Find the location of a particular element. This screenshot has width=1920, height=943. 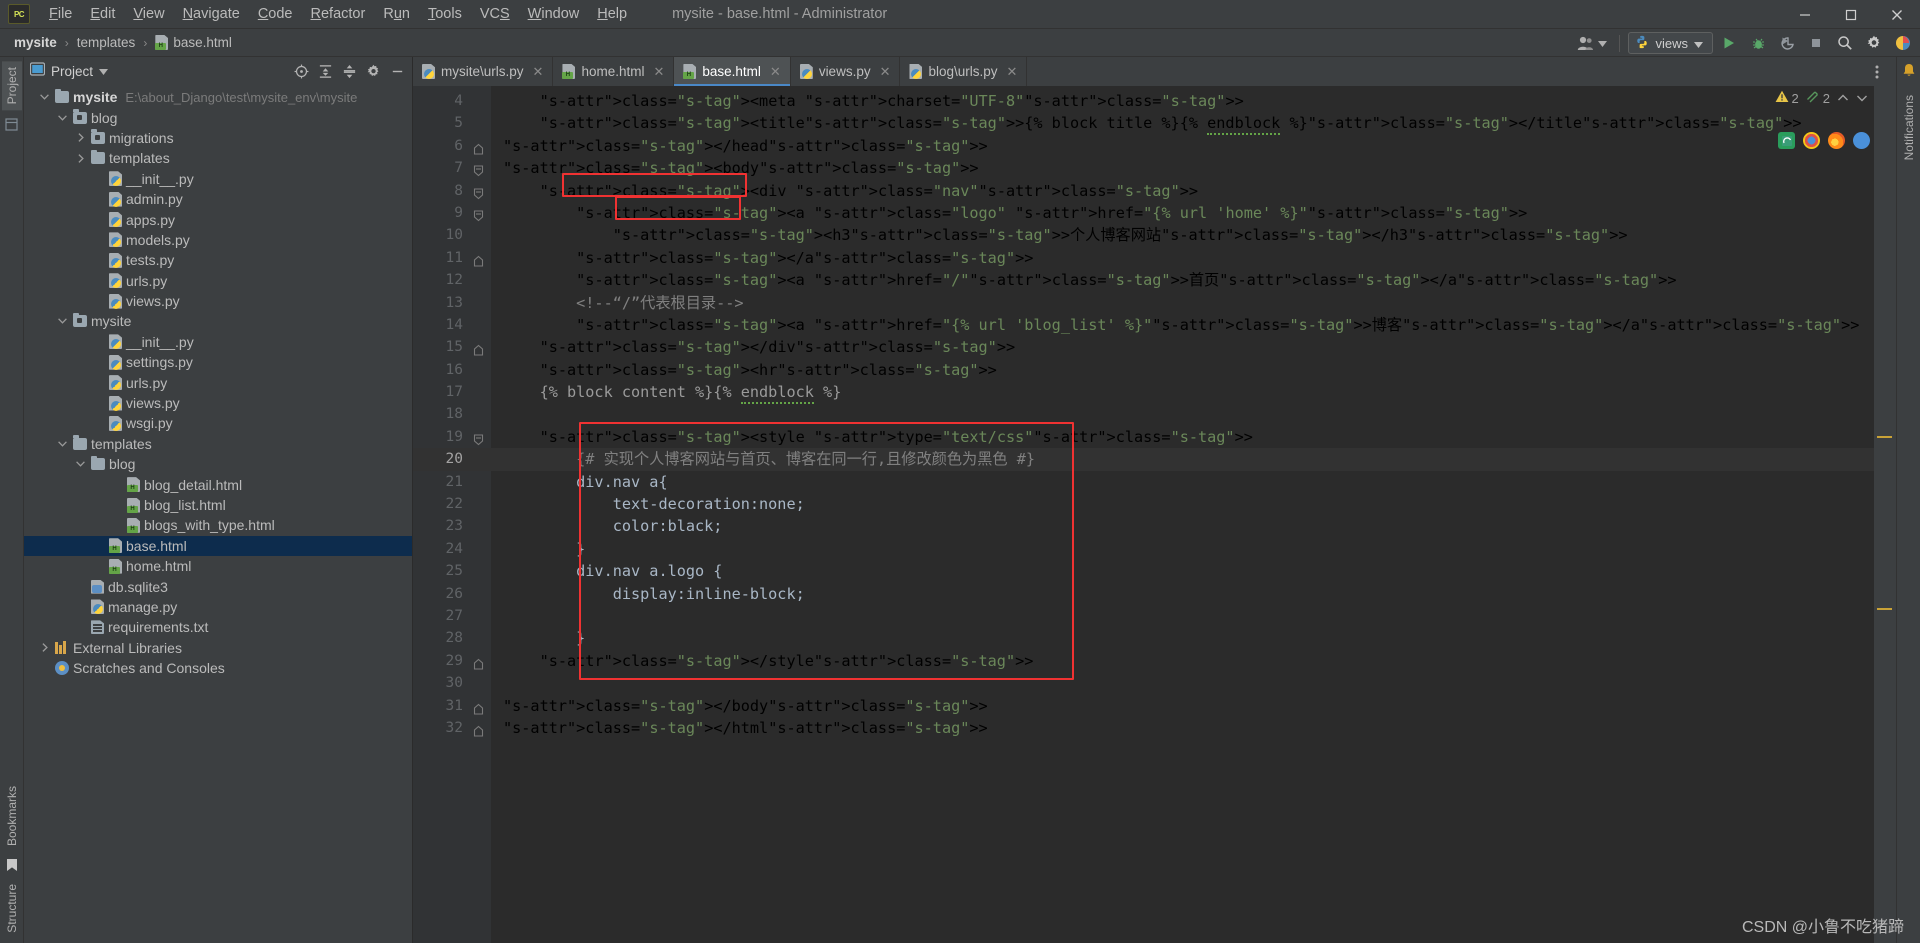

tree-item-requirements-txt: requirements.txt is located at coordinates (218, 627).